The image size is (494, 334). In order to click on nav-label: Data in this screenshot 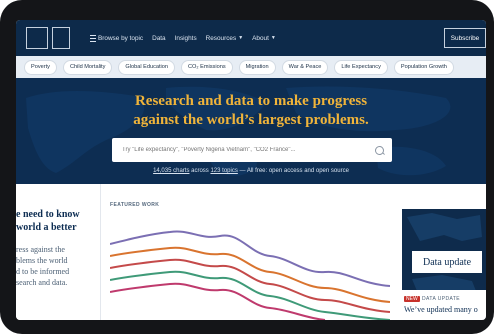, I will do `click(159, 38)`.